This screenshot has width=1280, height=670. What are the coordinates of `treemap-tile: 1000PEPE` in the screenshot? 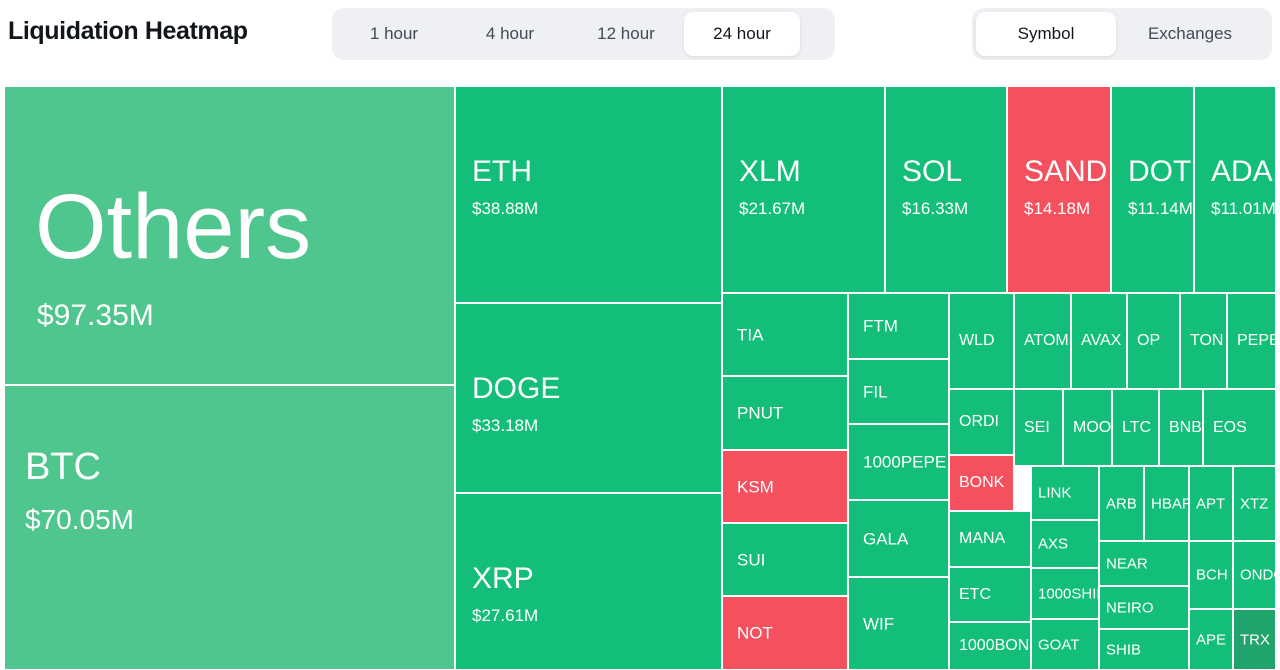 It's located at (898, 462).